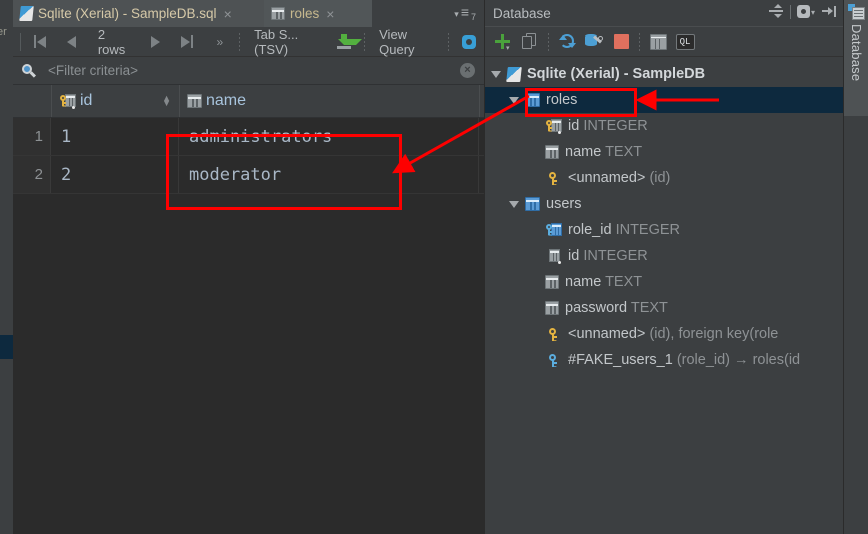 Image resolution: width=868 pixels, height=534 pixels. Describe the element at coordinates (469, 42) in the screenshot. I see `data-source-settings-button` at that location.